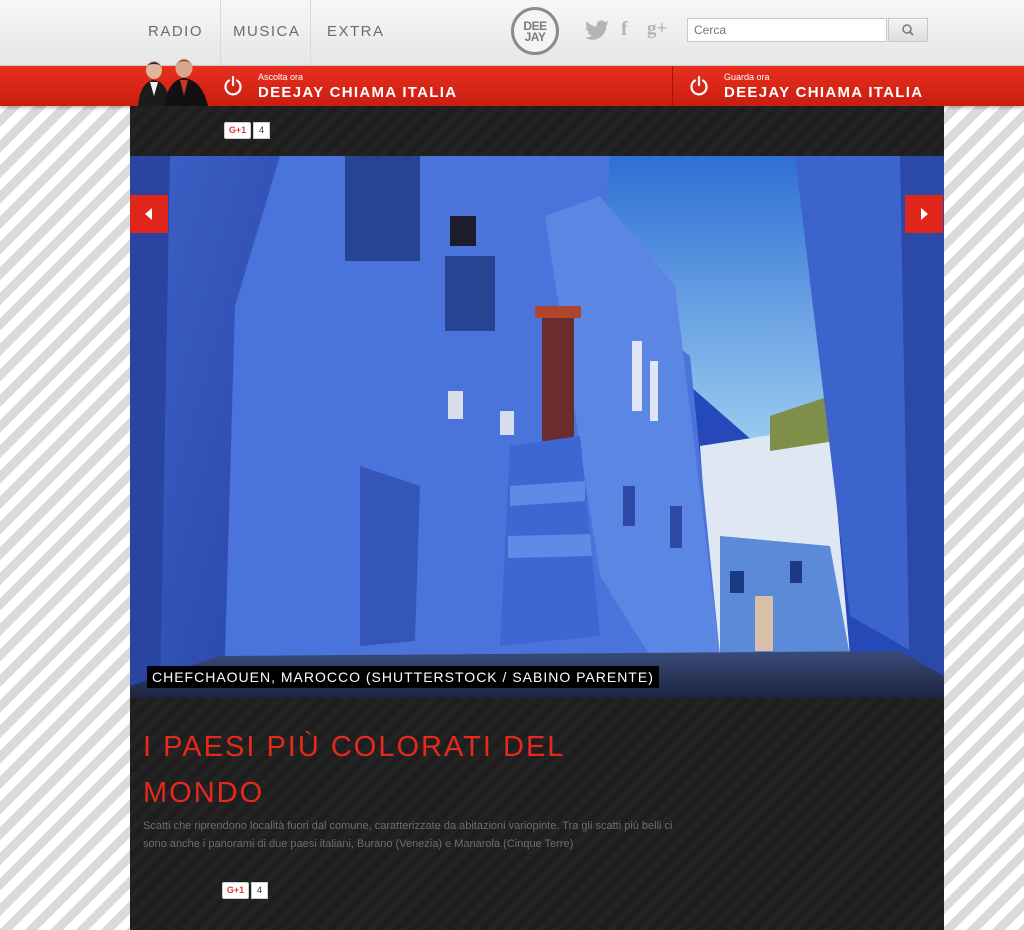 The image size is (1024, 930). I want to click on twitter-icon, so click(597, 31).